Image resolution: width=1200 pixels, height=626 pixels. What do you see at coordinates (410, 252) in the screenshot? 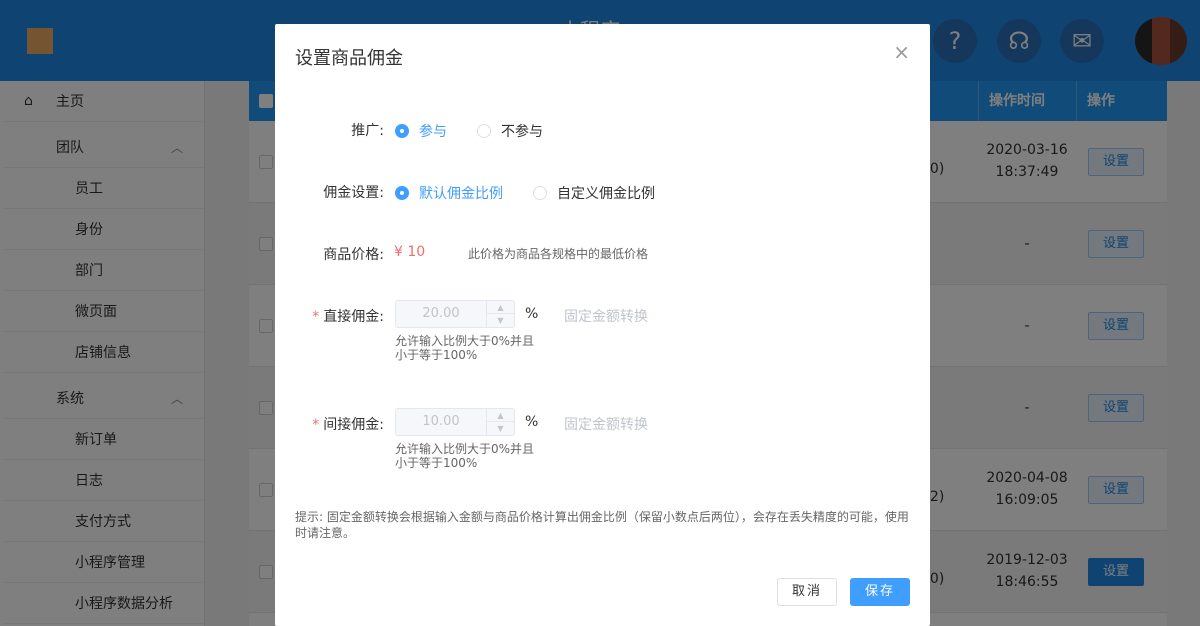
I see `price-value: ¥ 10` at bounding box center [410, 252].